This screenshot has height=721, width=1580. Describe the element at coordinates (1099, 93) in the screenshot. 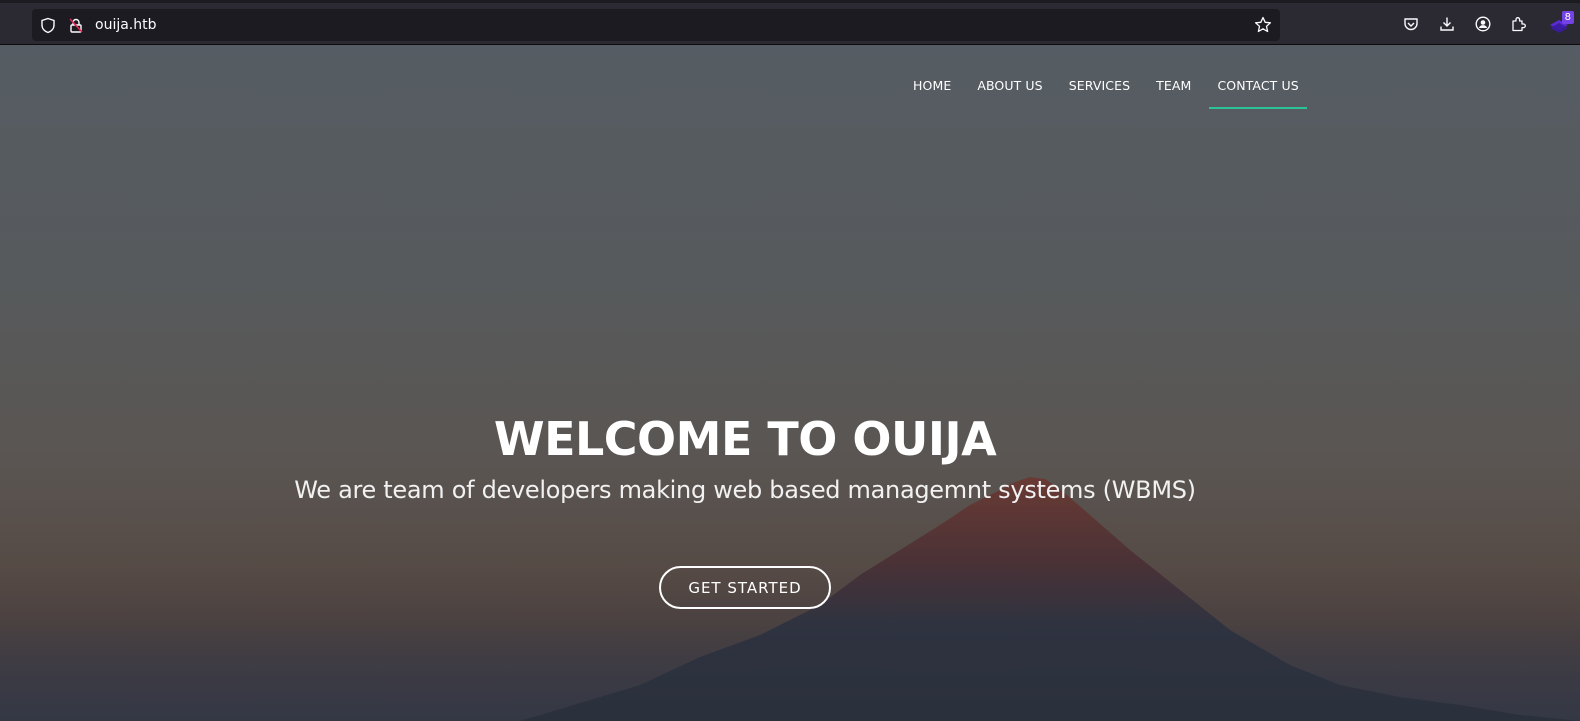

I see `nav-services: SERVICES` at that location.